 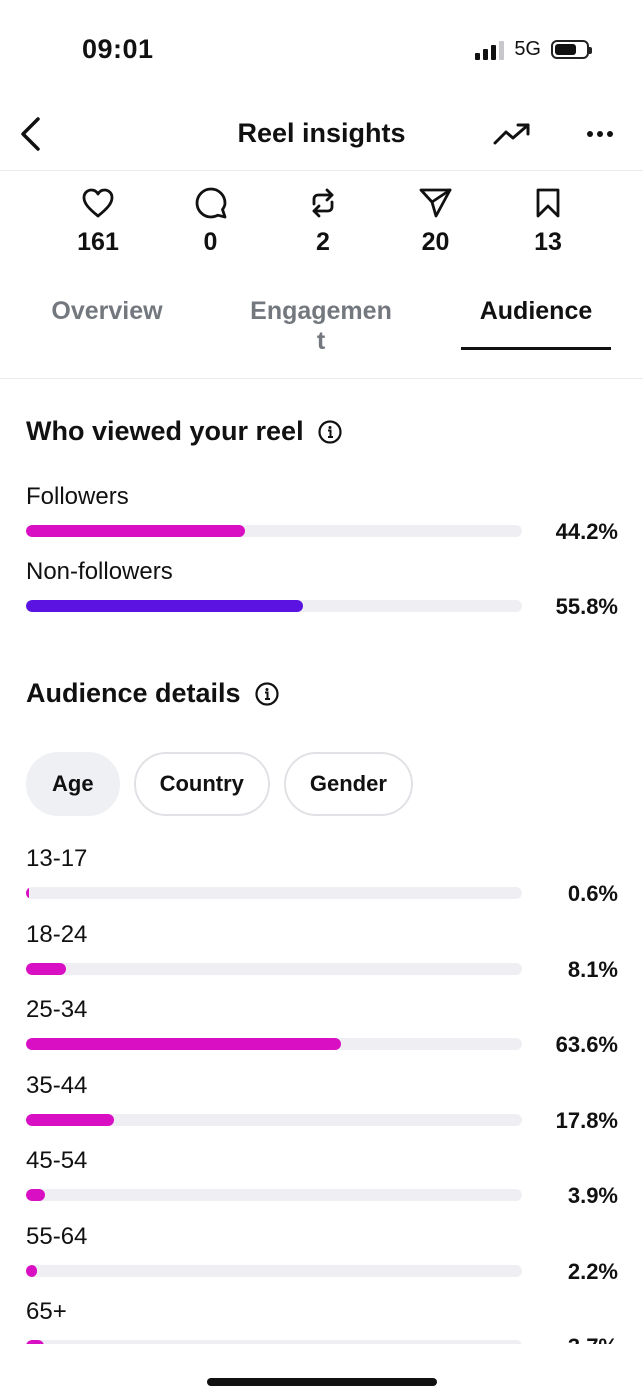 I want to click on bar-label: 18-24, so click(x=57, y=934).